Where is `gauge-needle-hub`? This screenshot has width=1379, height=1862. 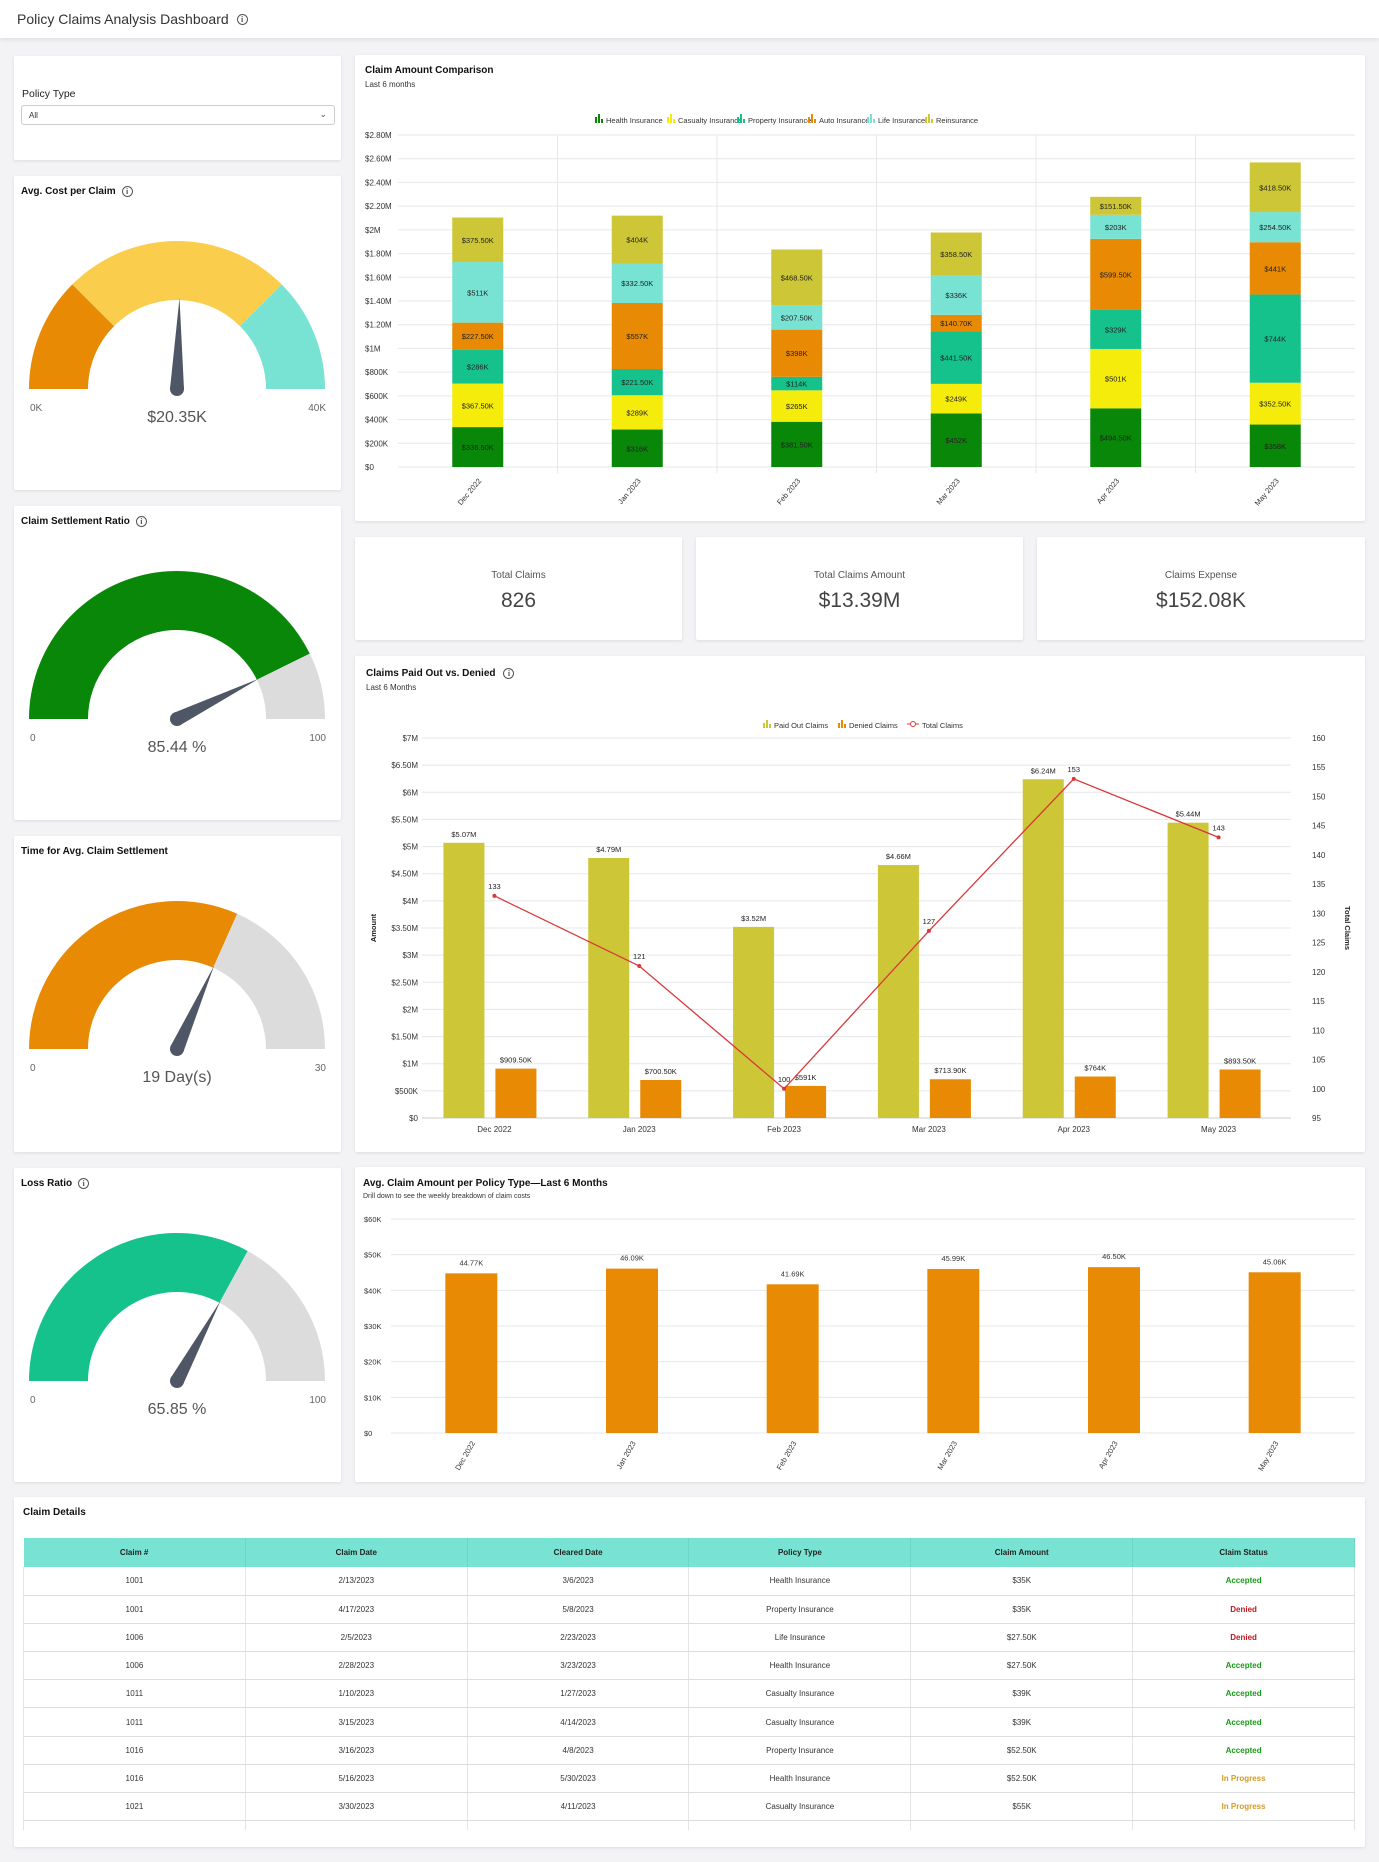
gauge-needle-hub is located at coordinates (177, 389).